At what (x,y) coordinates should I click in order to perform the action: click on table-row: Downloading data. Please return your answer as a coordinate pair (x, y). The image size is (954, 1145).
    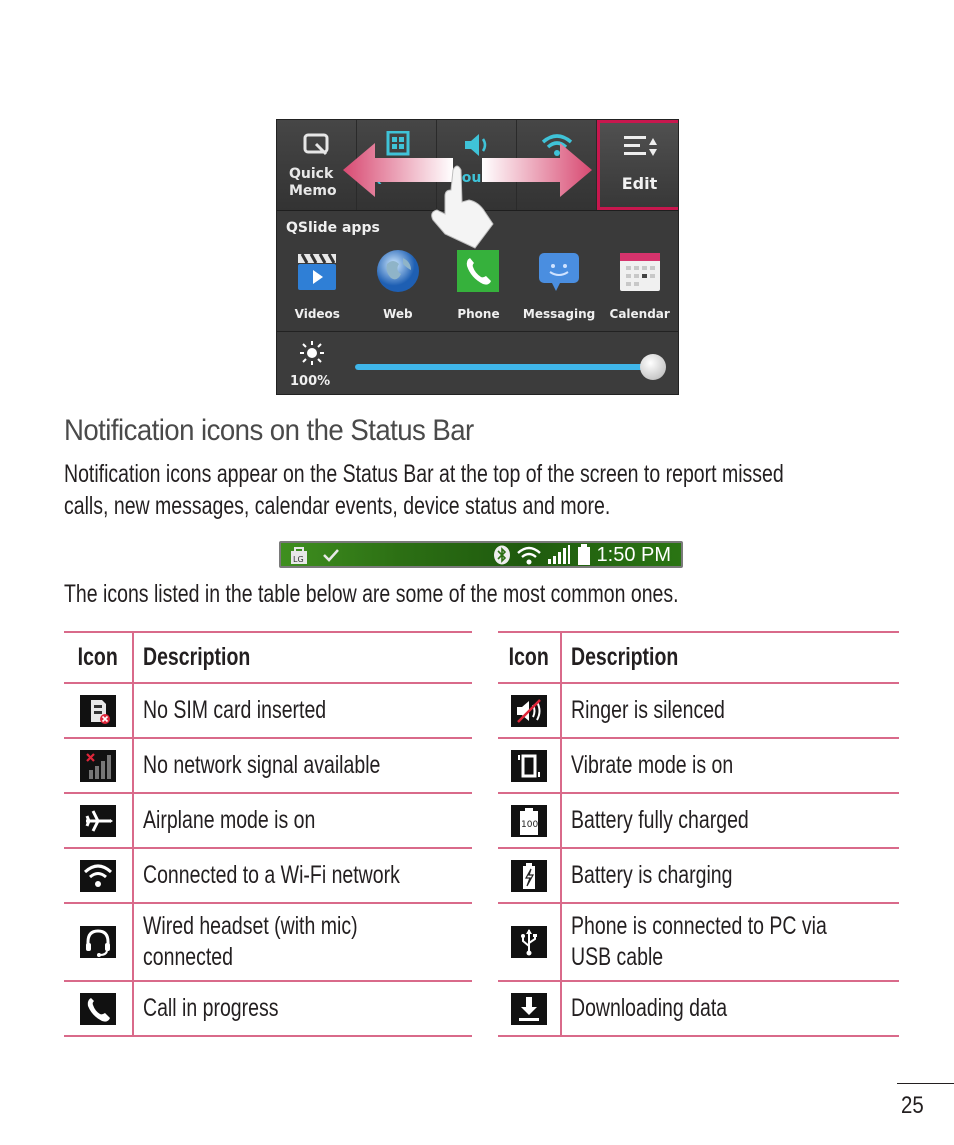
    Looking at the image, I should click on (698, 1008).